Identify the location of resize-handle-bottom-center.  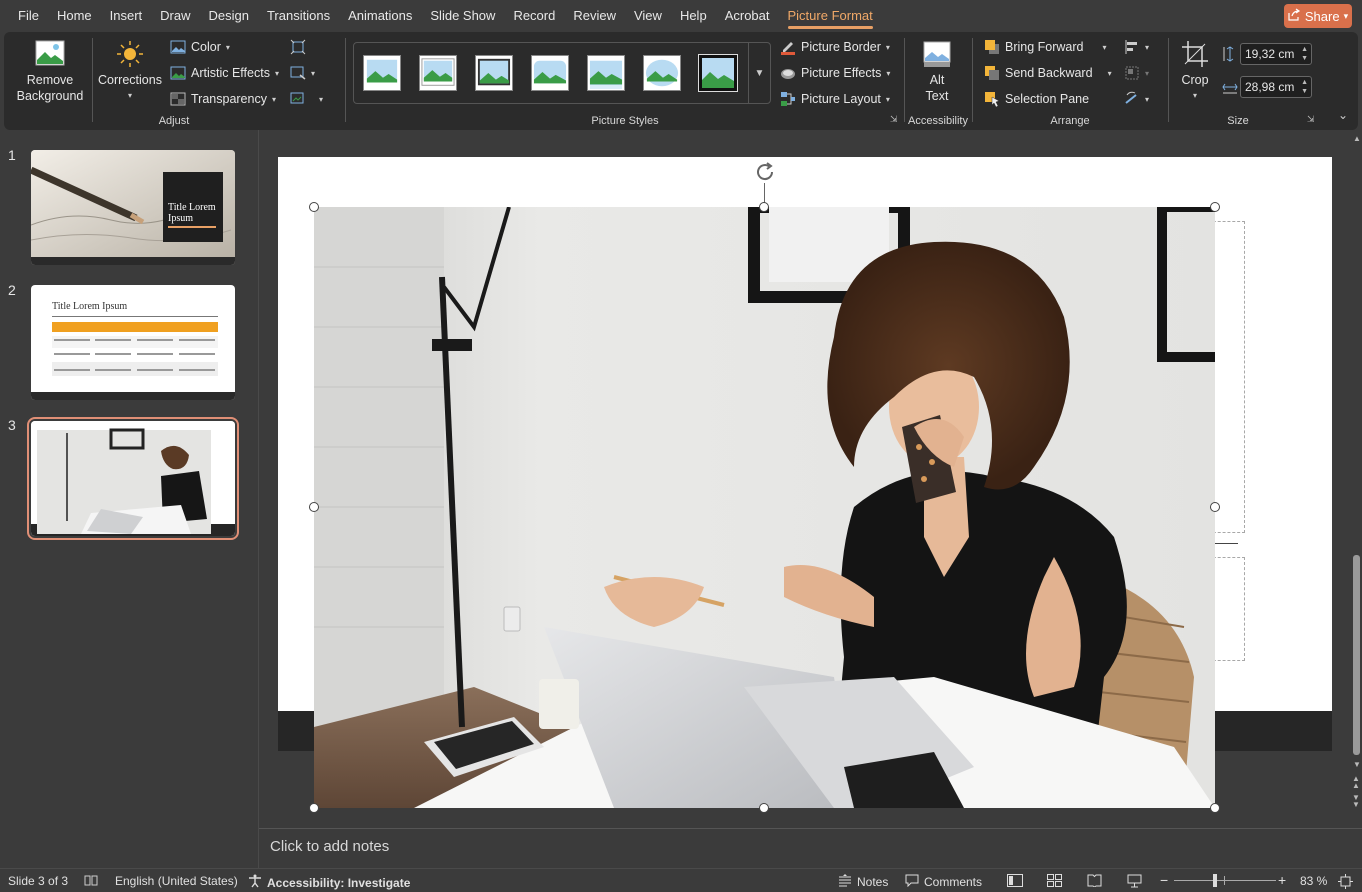
(764, 808).